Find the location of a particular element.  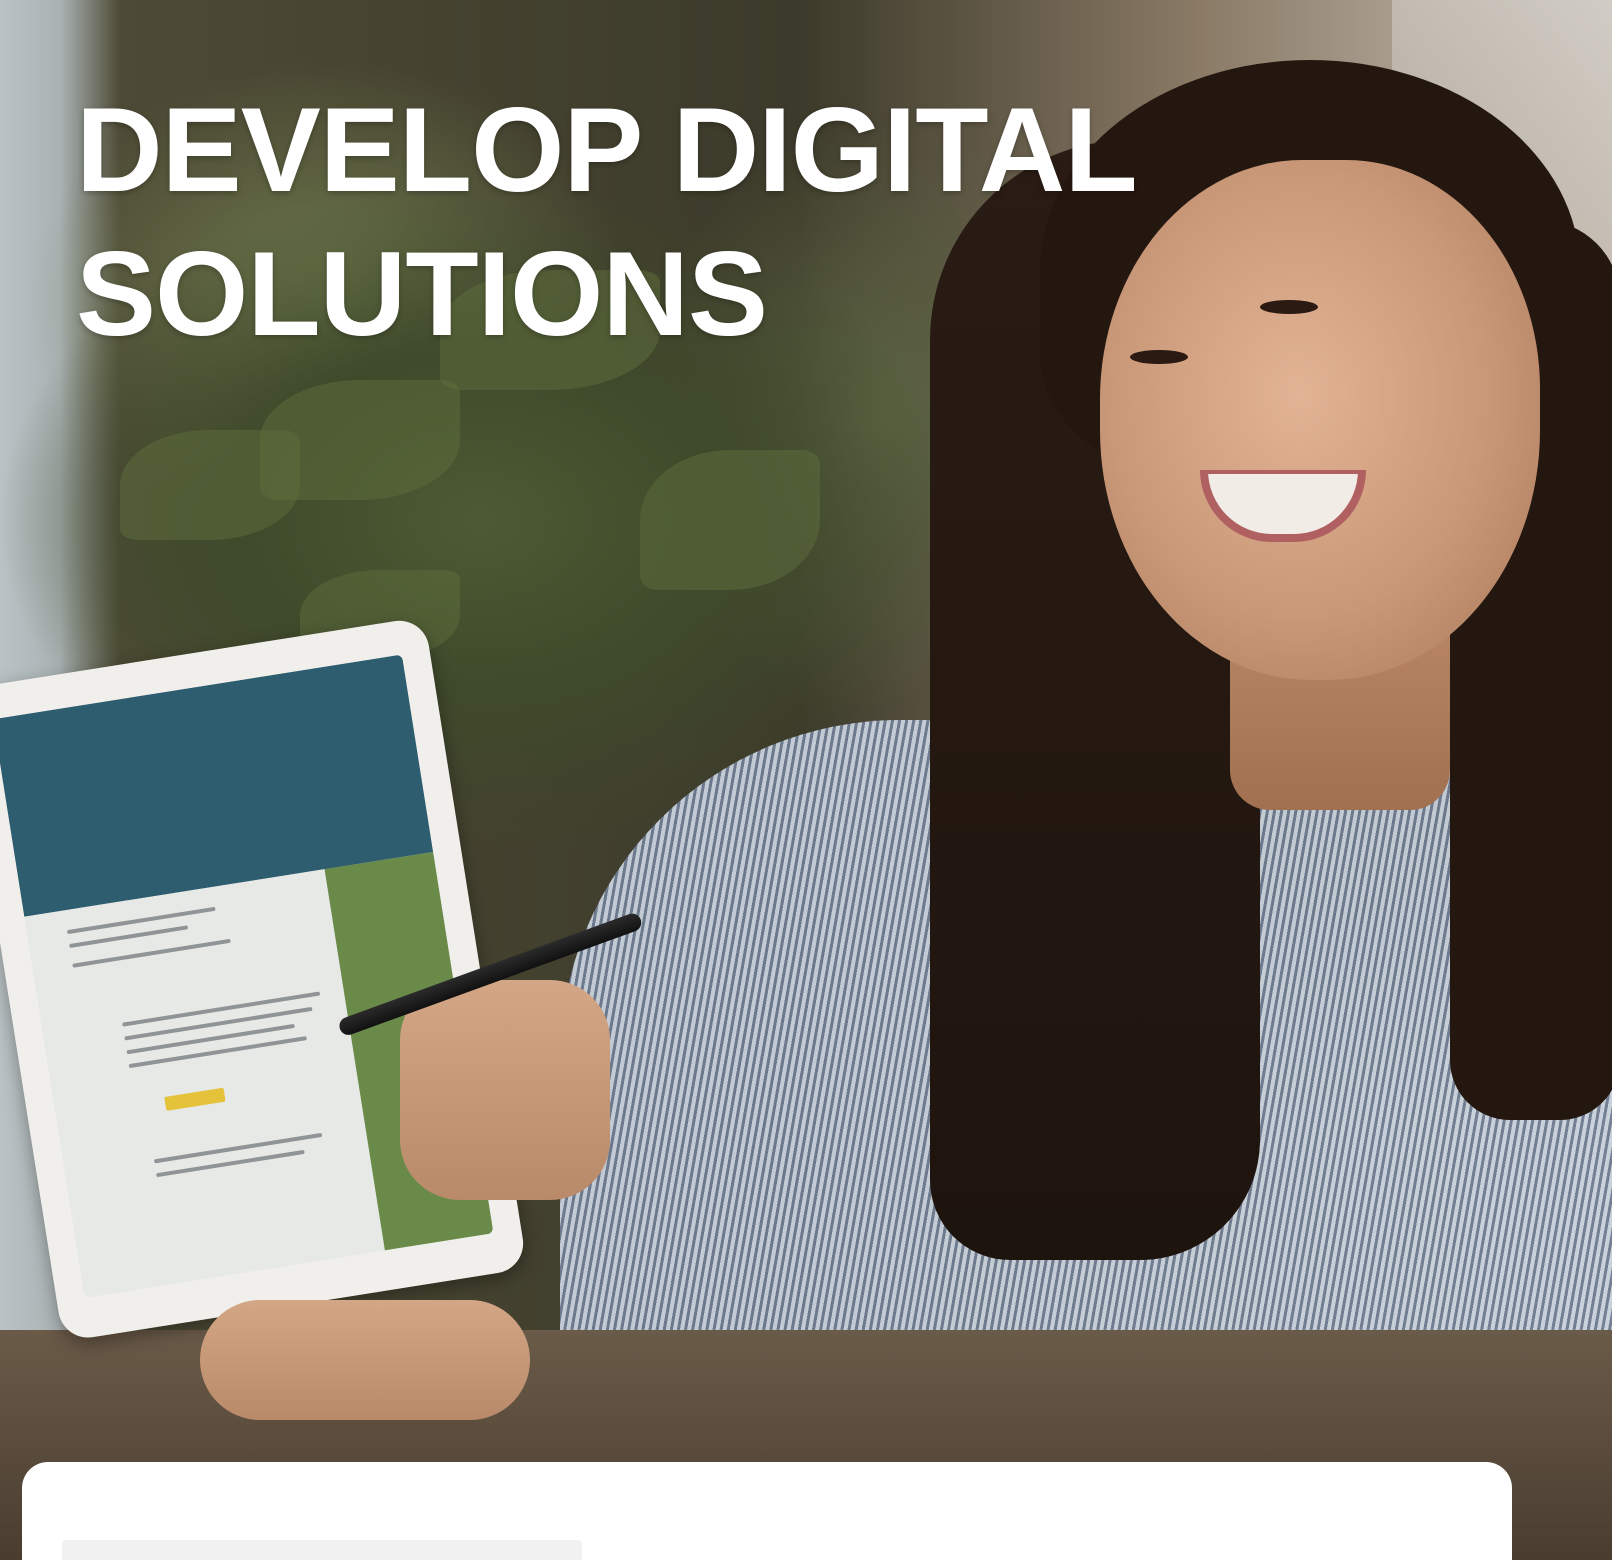

face is located at coordinates (1320, 420).